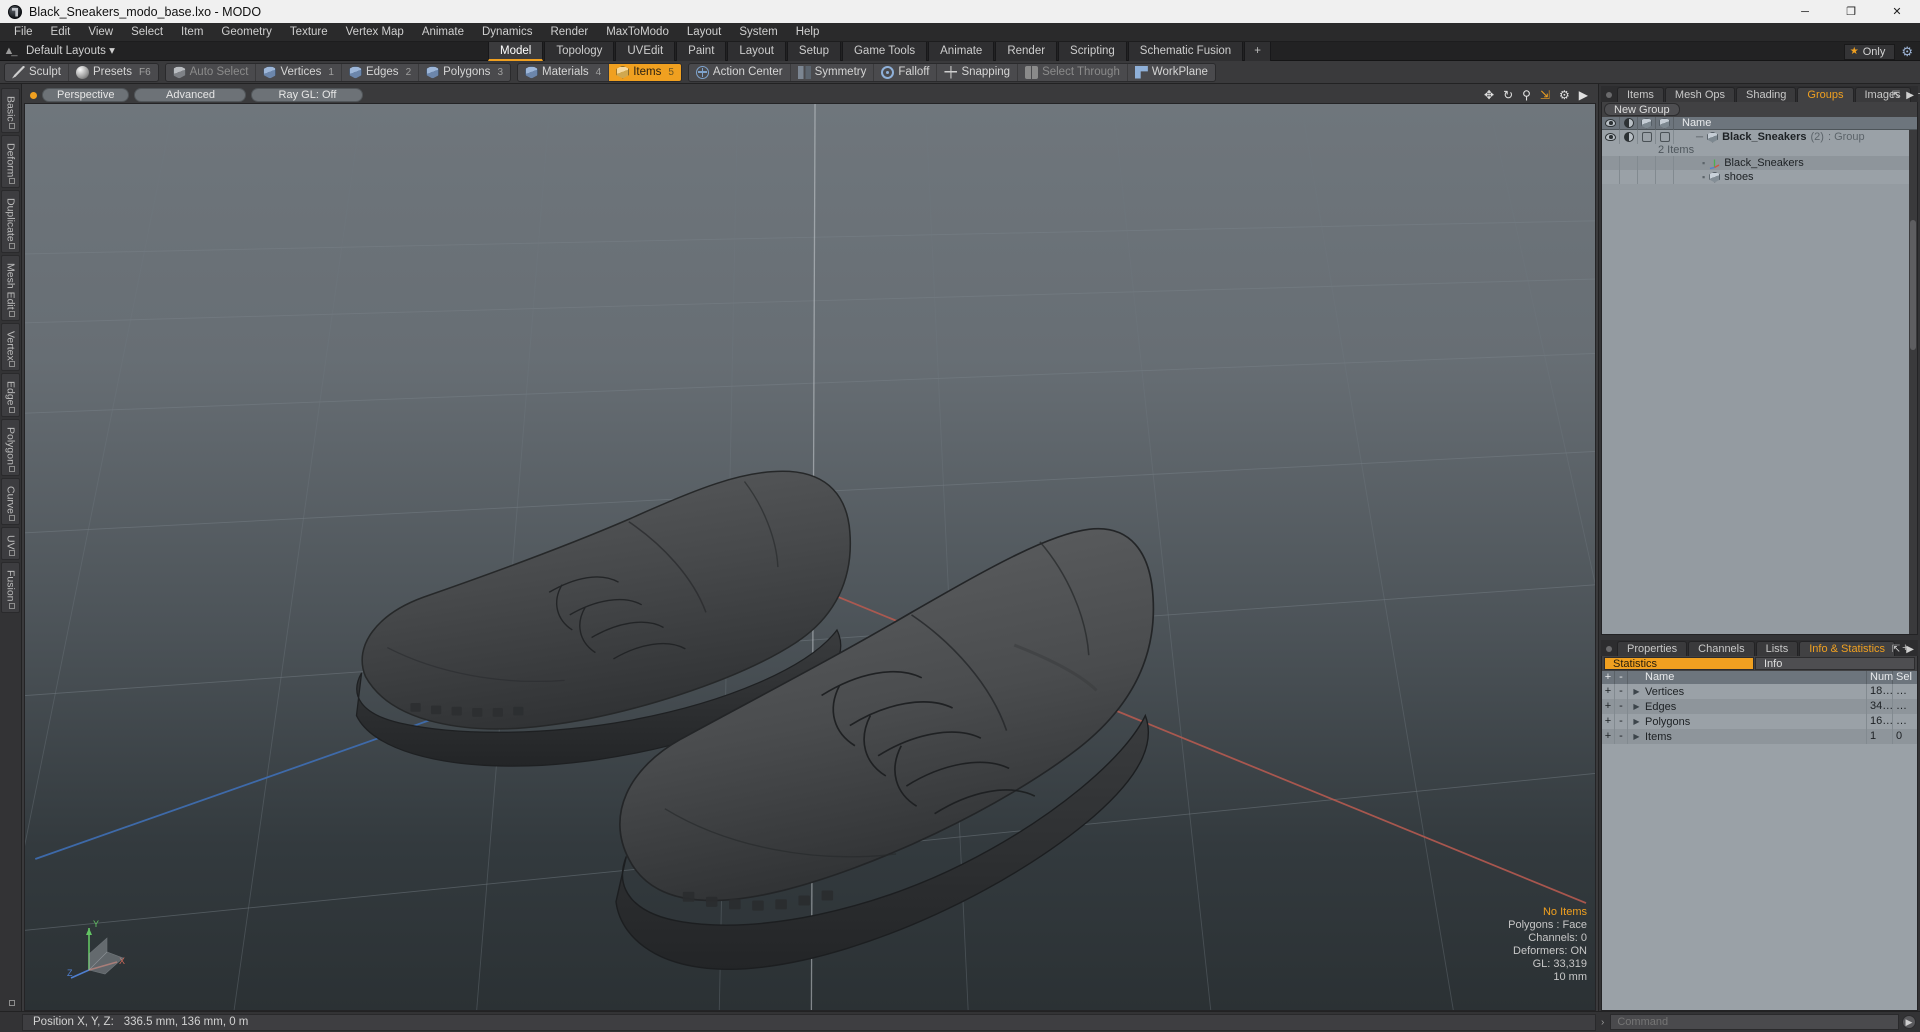  I want to click on gear-icon: ⚙, so click(1907, 52).